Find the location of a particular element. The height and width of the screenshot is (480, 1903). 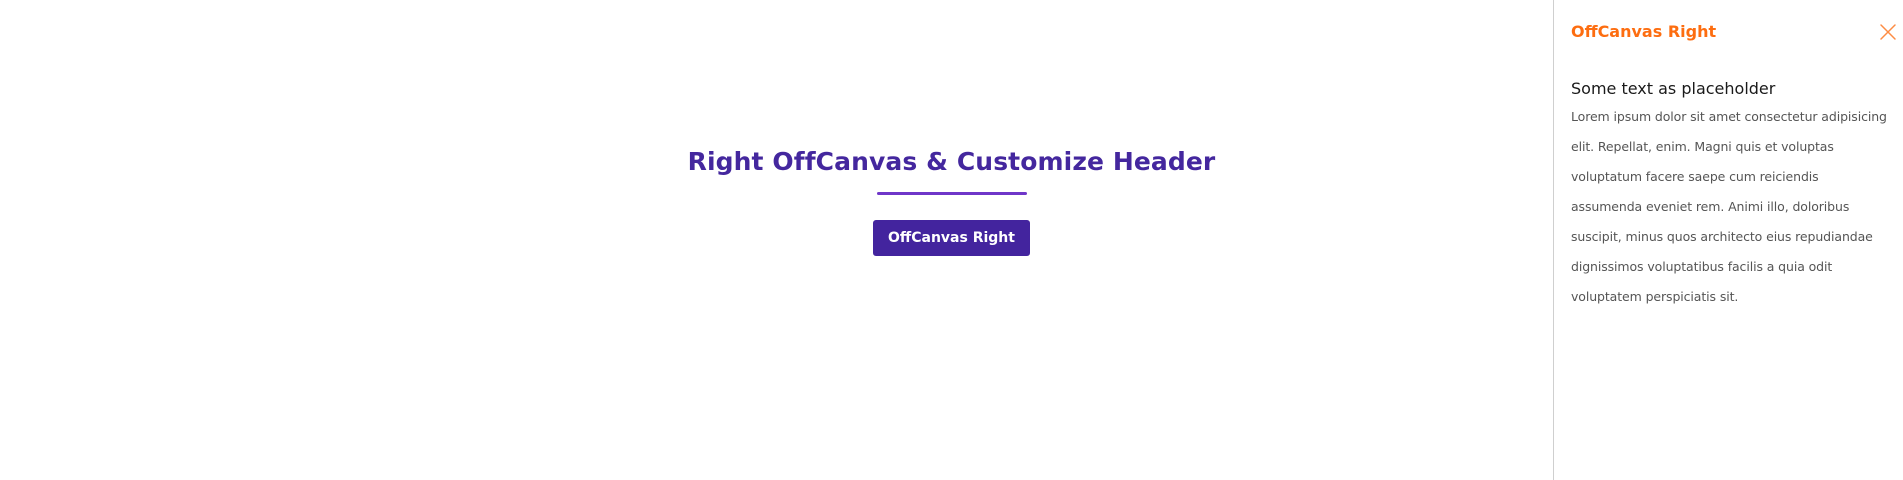

close-button is located at coordinates (1888, 32).